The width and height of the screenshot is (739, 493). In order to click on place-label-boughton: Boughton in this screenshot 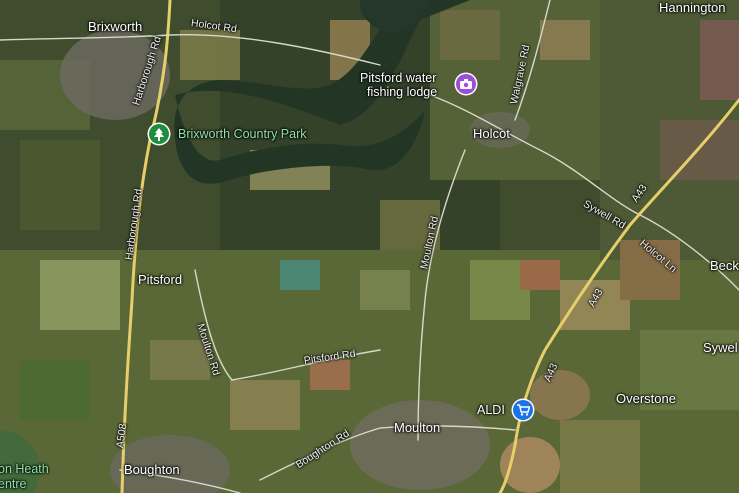, I will do `click(152, 469)`.